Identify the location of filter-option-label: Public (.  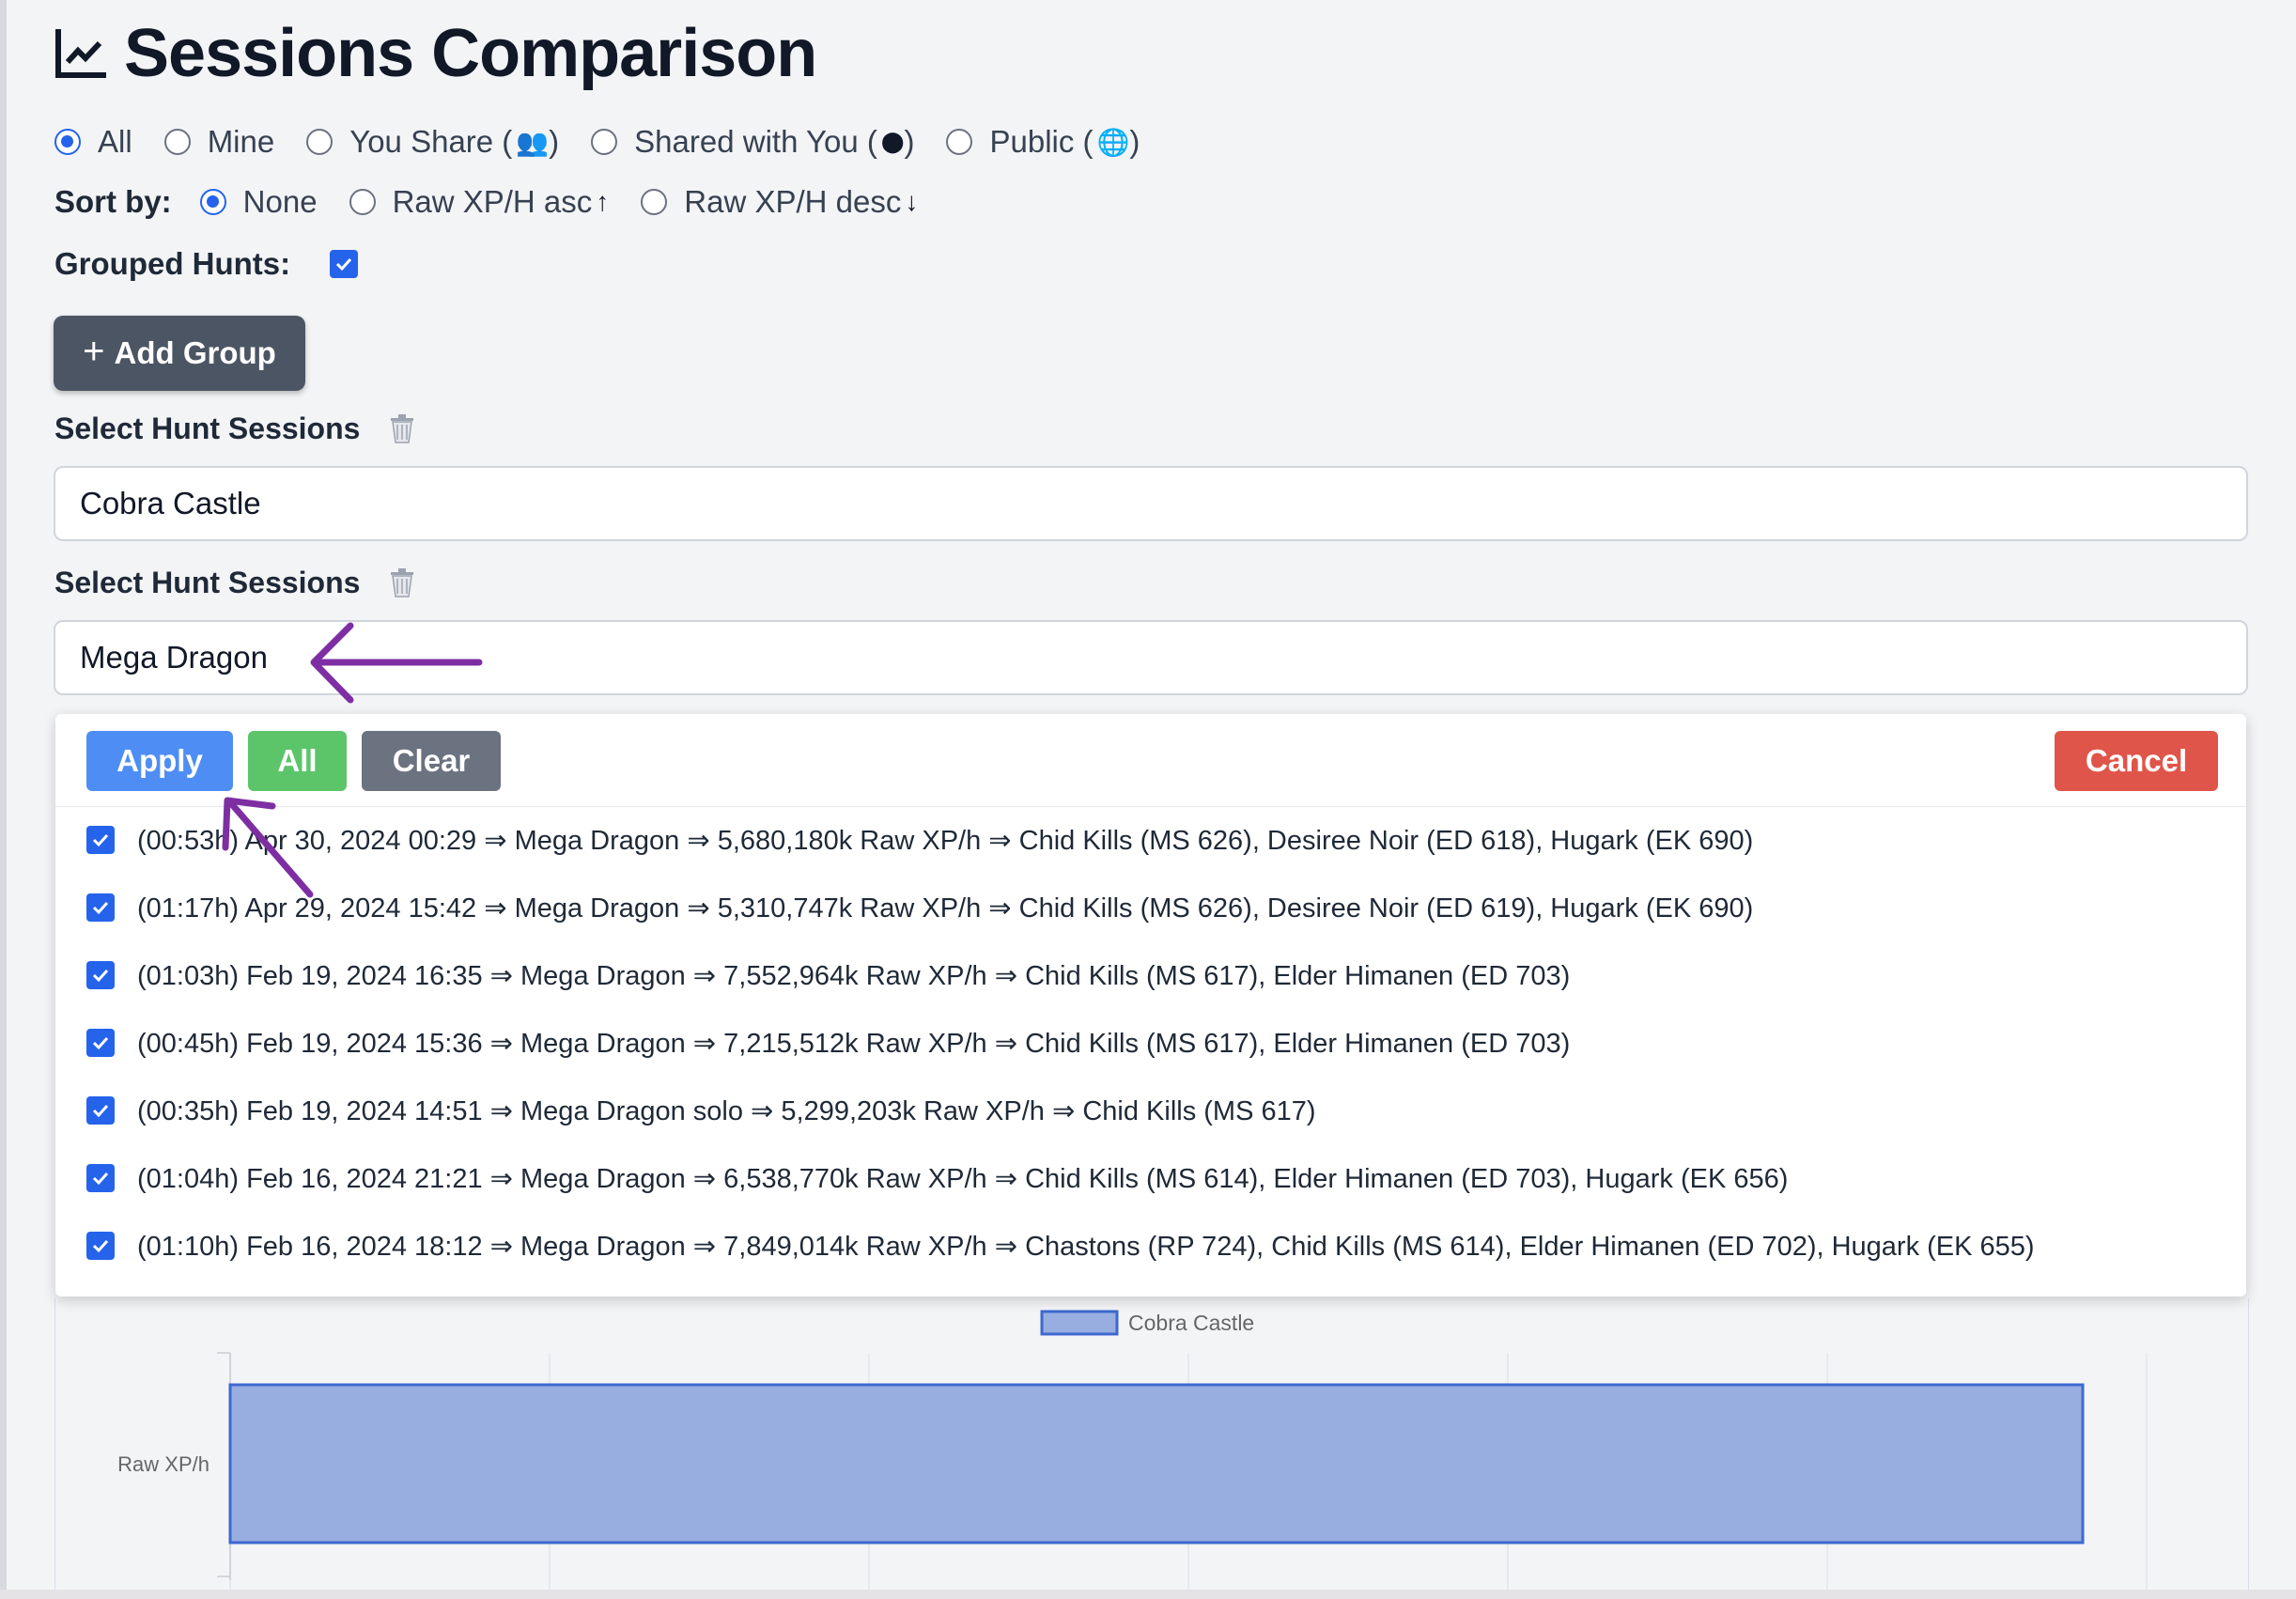
(1041, 141).